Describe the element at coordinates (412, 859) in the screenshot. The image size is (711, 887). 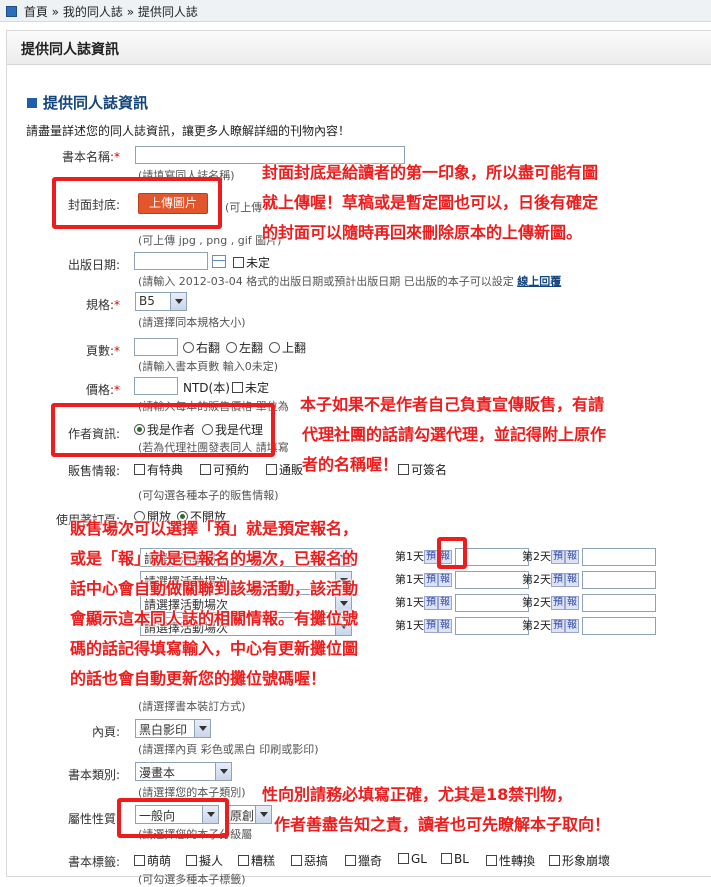
I see `tag-checkbox: GL` at that location.